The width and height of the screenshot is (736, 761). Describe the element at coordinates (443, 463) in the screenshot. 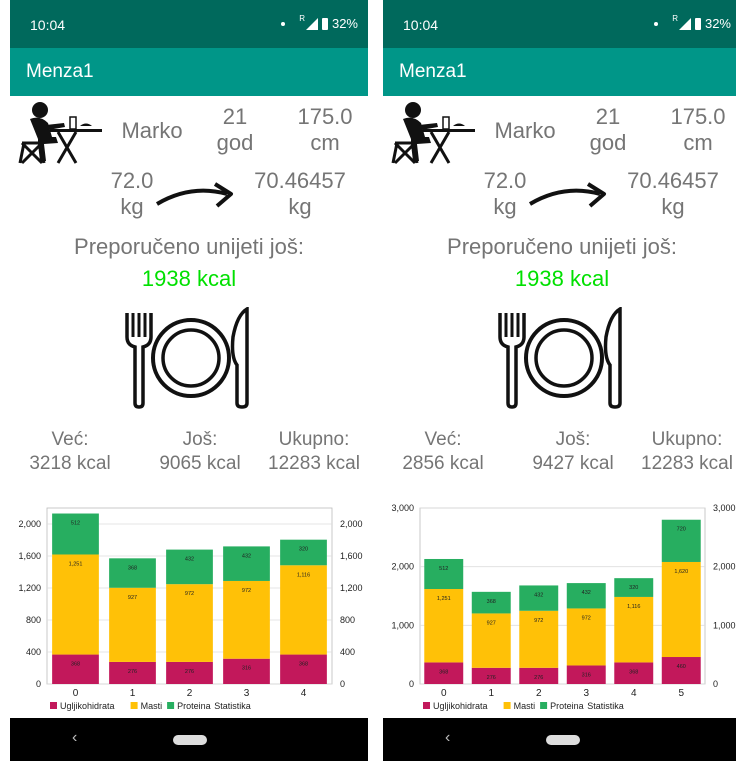

I see `stat-already-value: 2856 kcal` at that location.